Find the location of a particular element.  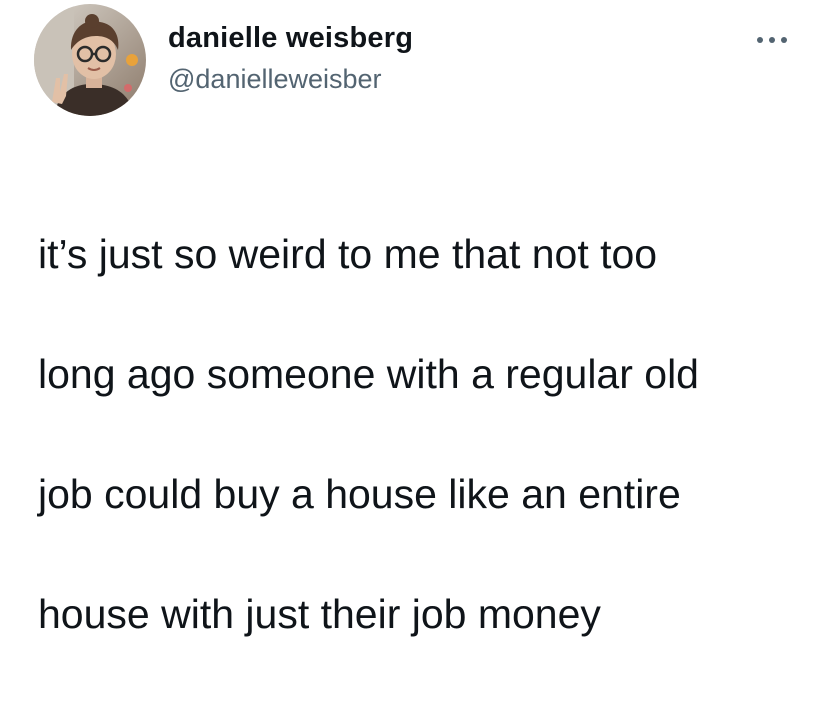

profile-photo-icon is located at coordinates (90, 60).